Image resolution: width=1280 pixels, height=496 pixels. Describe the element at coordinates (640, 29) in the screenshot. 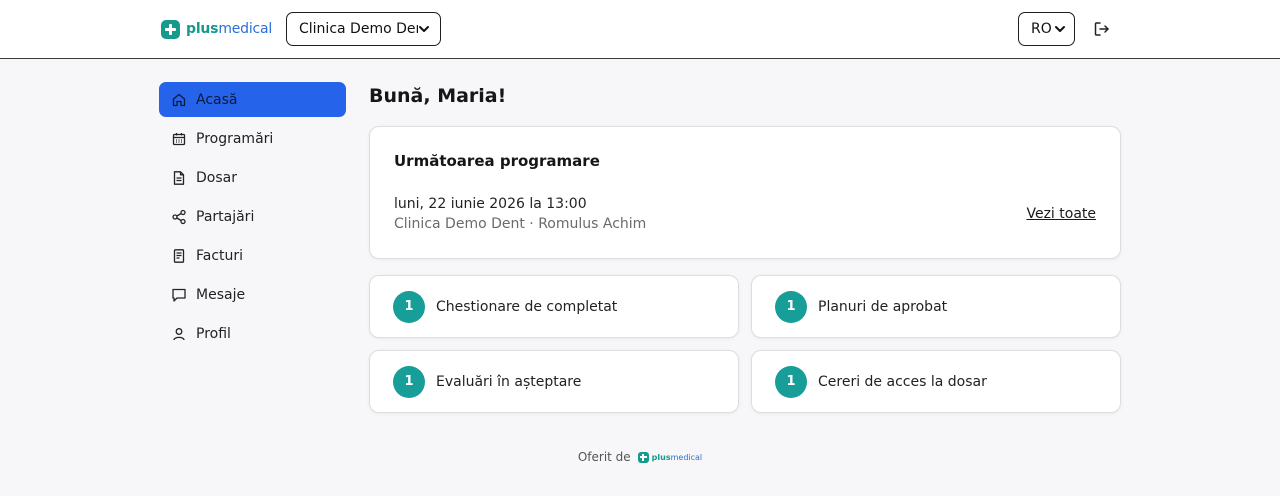

I see `top-bar: plusmedical Clinica Demo Dent RO` at that location.